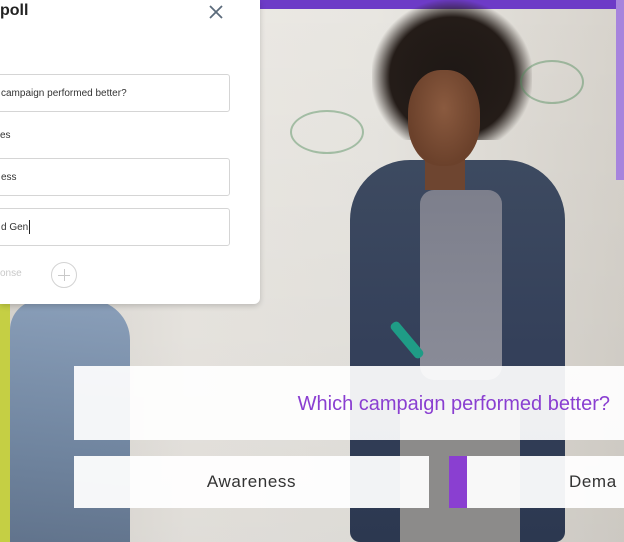 The width and height of the screenshot is (624, 542). Describe the element at coordinates (115, 93) in the screenshot. I see `question-input: campaign performed better?` at that location.